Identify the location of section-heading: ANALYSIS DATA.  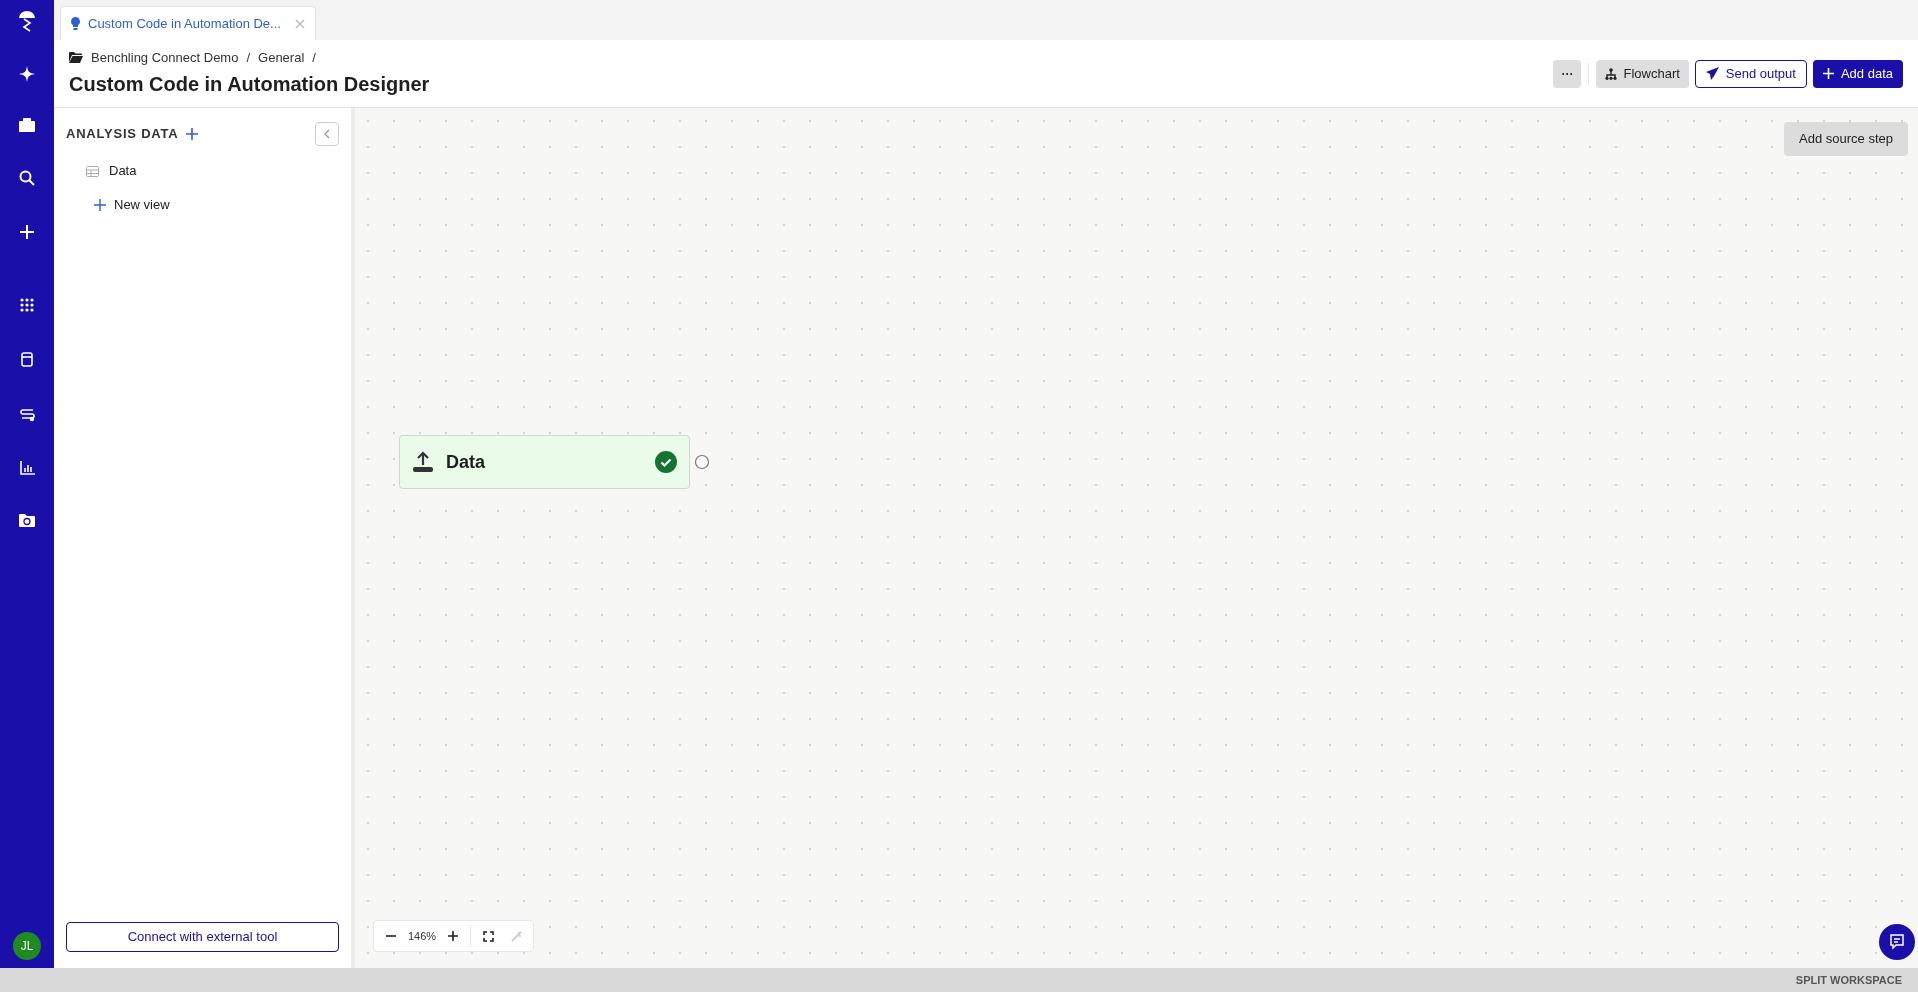
(122, 134).